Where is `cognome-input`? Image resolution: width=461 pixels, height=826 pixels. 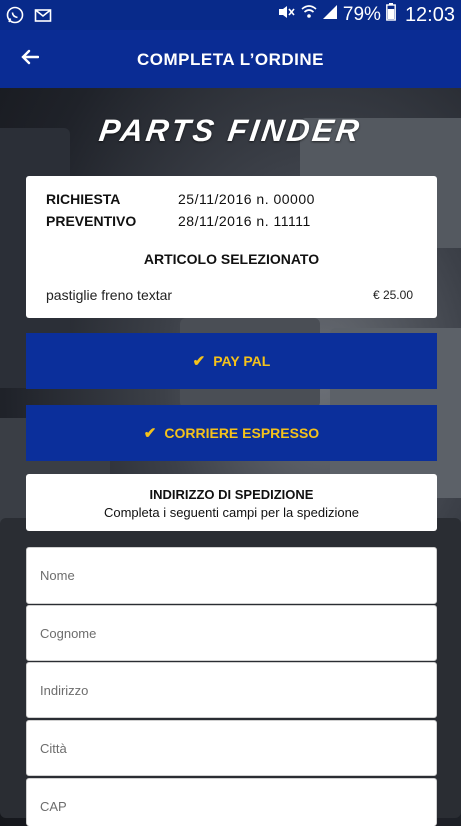
cognome-input is located at coordinates (231, 633).